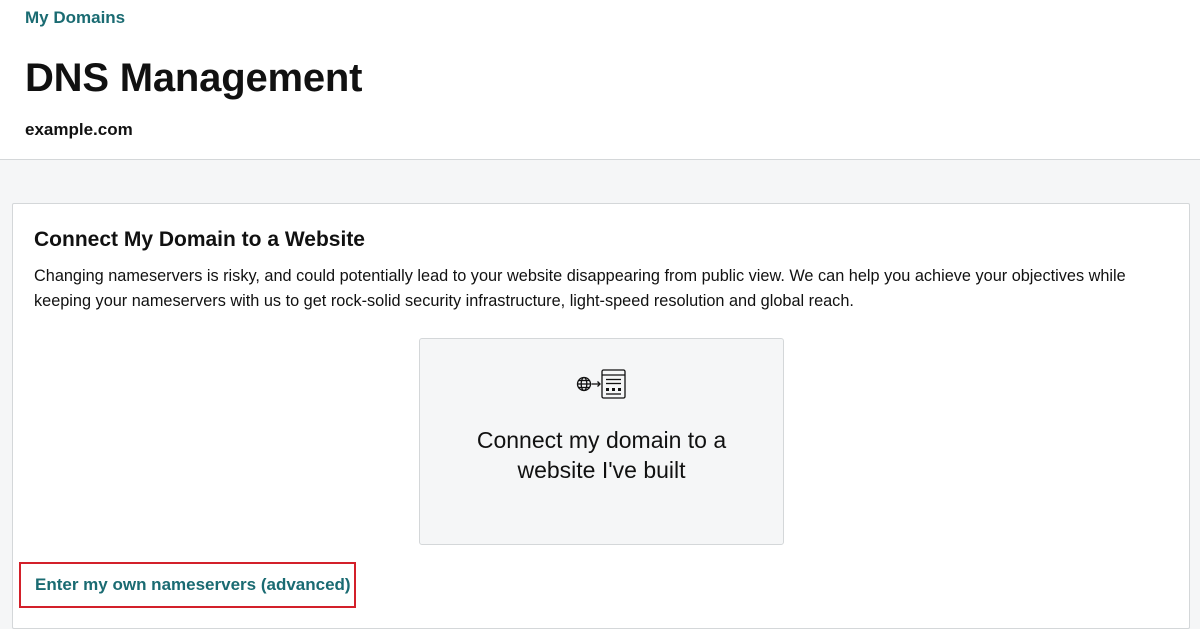 The image size is (1200, 629). Describe the element at coordinates (194, 78) in the screenshot. I see `page-title: DNS Management` at that location.